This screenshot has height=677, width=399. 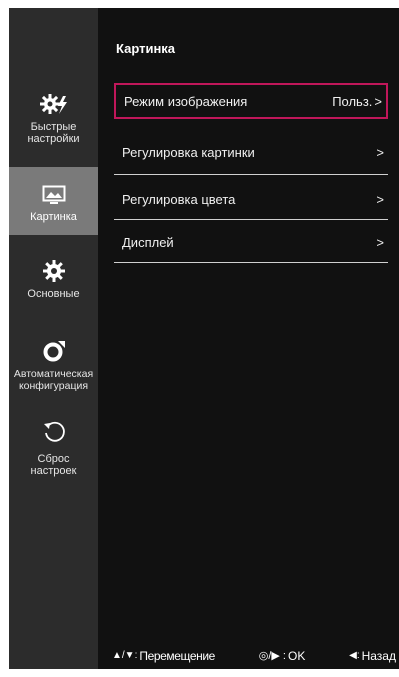 What do you see at coordinates (54, 351) in the screenshot?
I see `auto-config-icon` at bounding box center [54, 351].